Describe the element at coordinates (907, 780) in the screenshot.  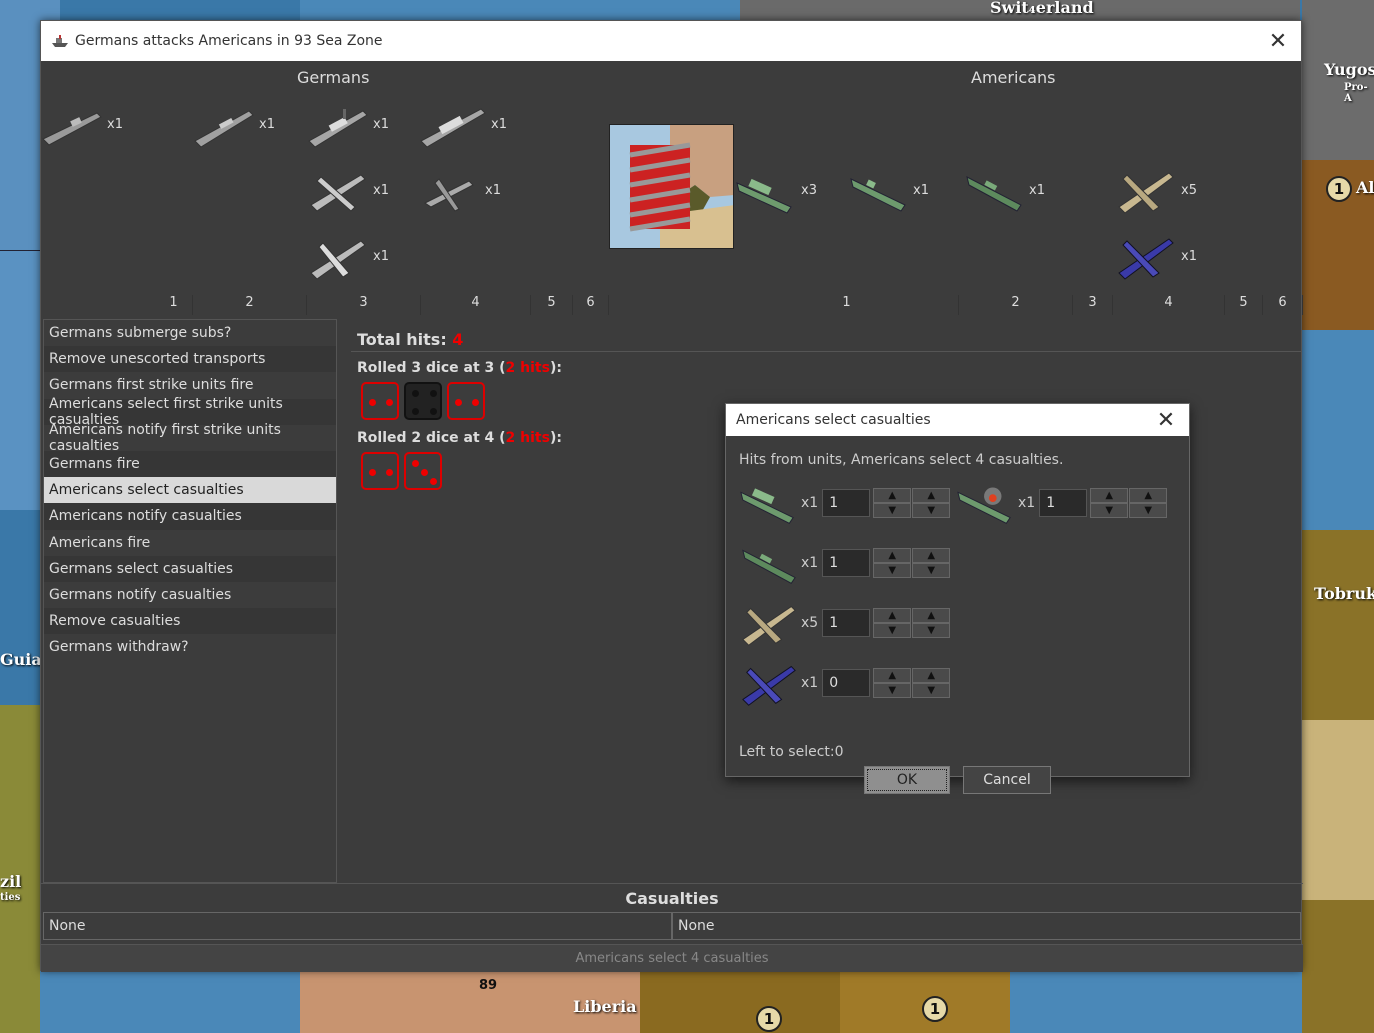
I see `ok-button: OK` at that location.